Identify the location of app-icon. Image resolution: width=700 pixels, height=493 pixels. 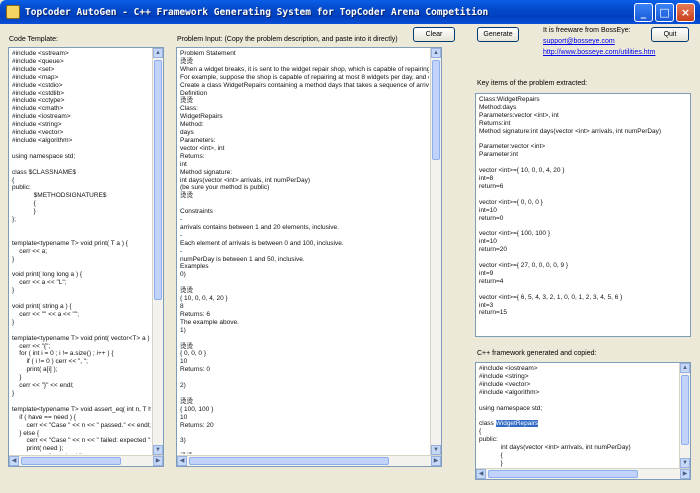
(13, 12).